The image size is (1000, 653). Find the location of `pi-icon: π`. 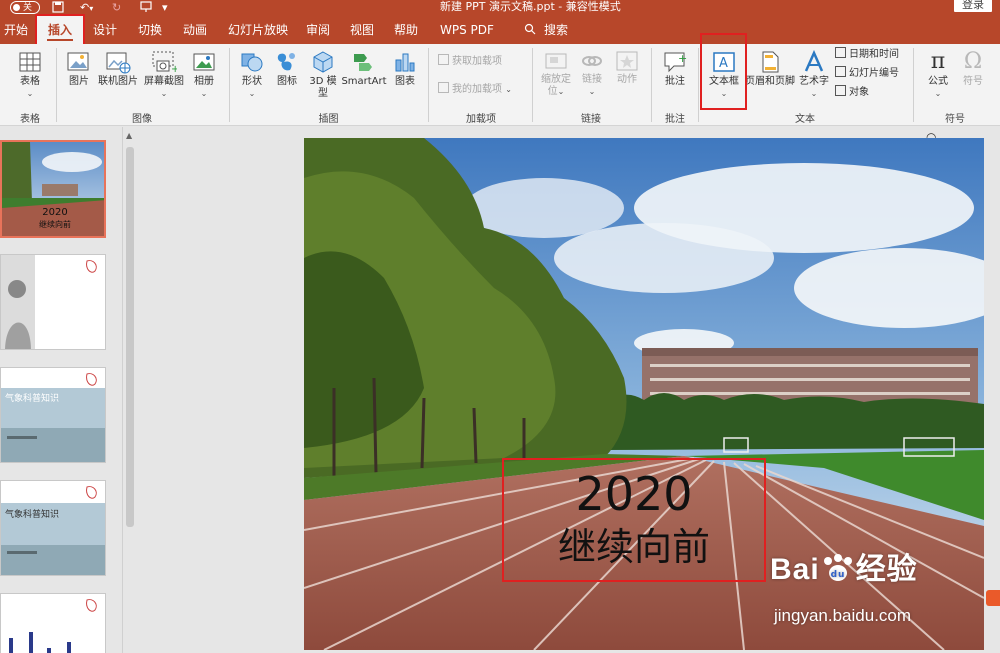

pi-icon: π is located at coordinates (938, 61).